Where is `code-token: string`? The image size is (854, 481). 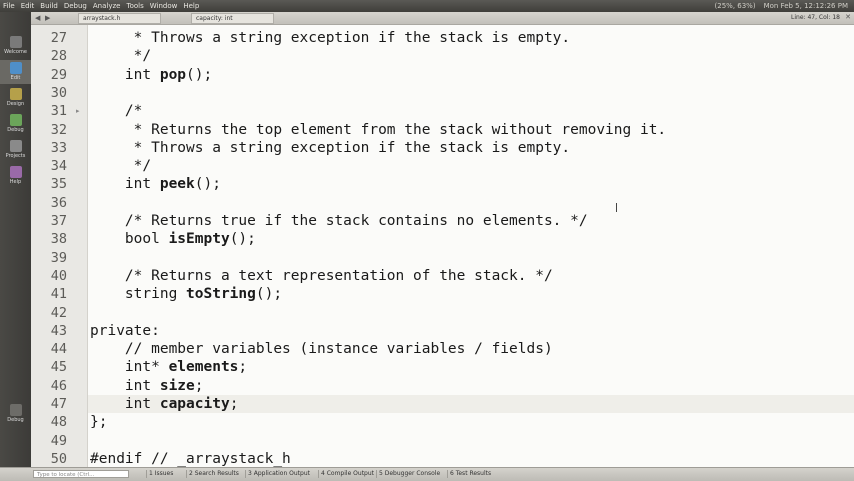 code-token: string is located at coordinates (138, 294).